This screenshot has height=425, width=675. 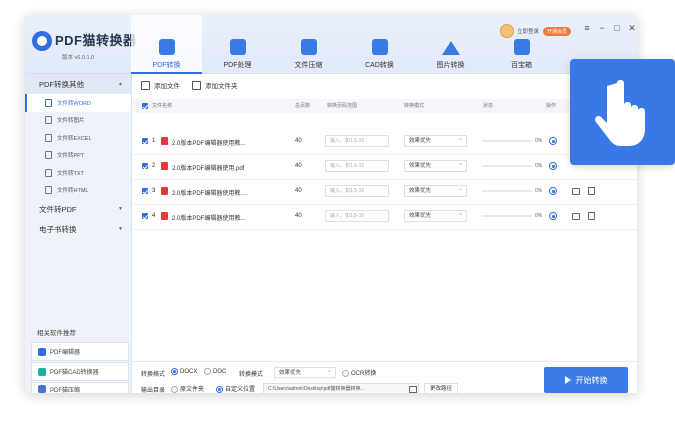 I want to click on sidebar-item-to-image: 文件转图片, so click(x=78, y=121).